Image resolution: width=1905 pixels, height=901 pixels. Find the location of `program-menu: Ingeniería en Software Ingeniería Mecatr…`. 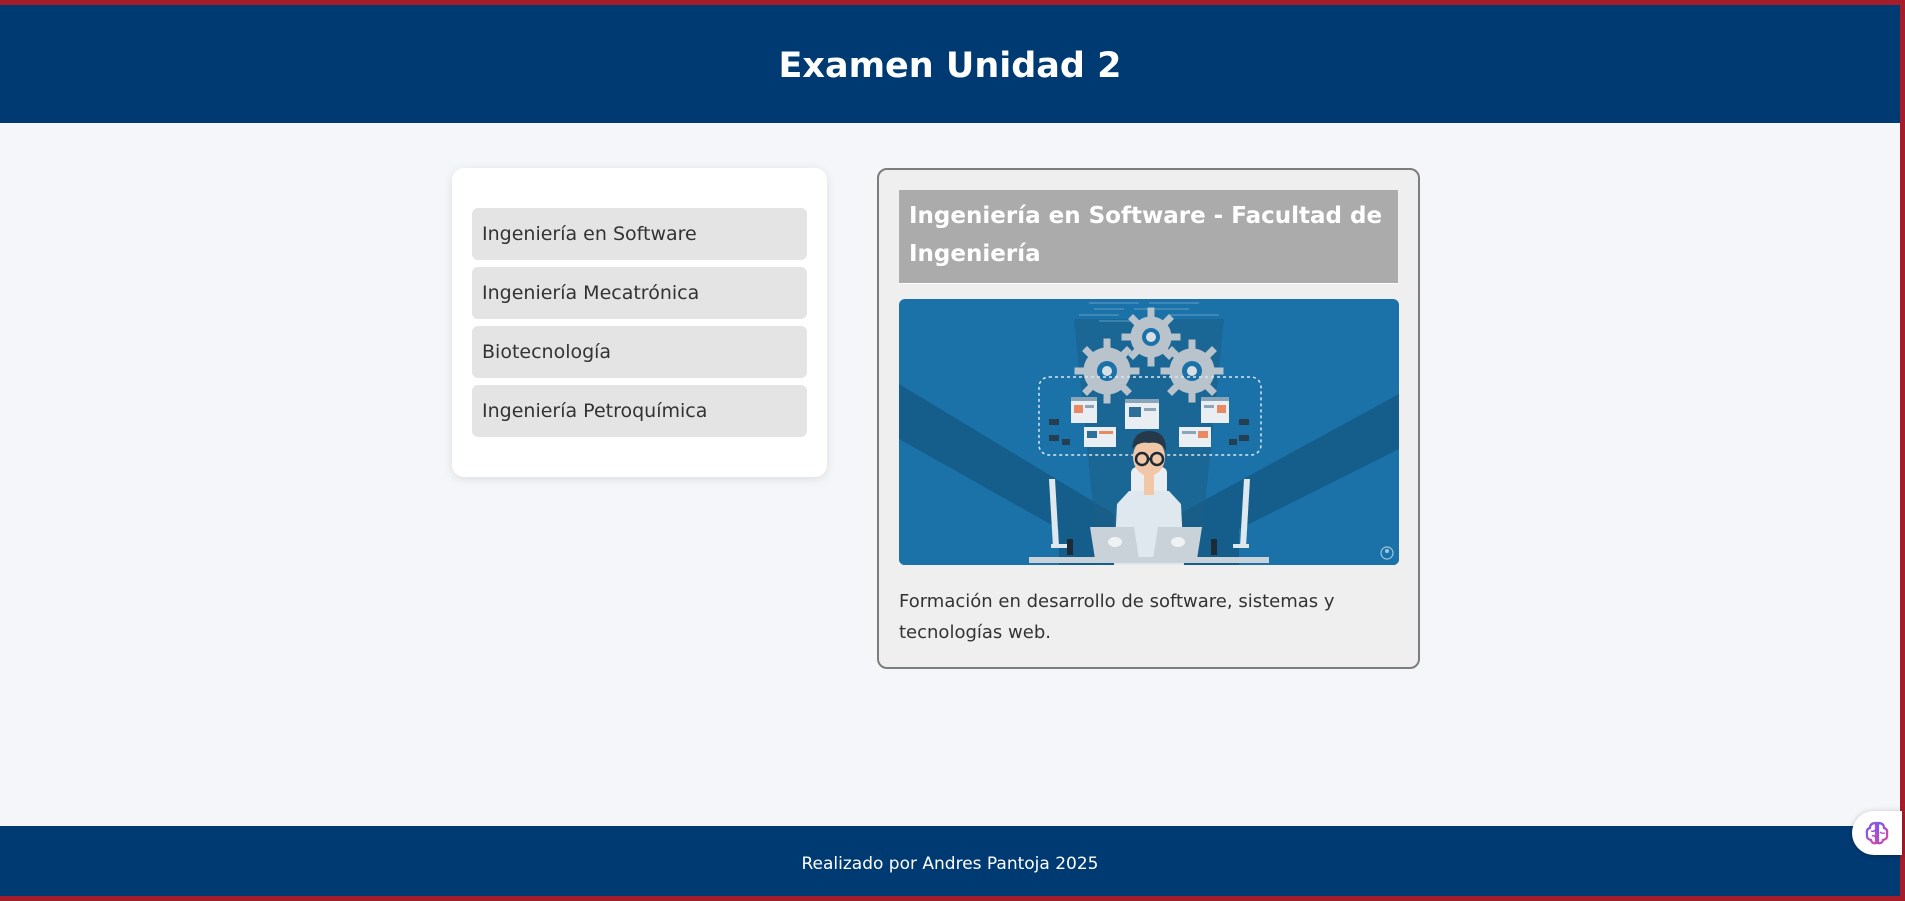

program-menu: Ingeniería en Software Ingeniería Mecatr… is located at coordinates (639, 322).